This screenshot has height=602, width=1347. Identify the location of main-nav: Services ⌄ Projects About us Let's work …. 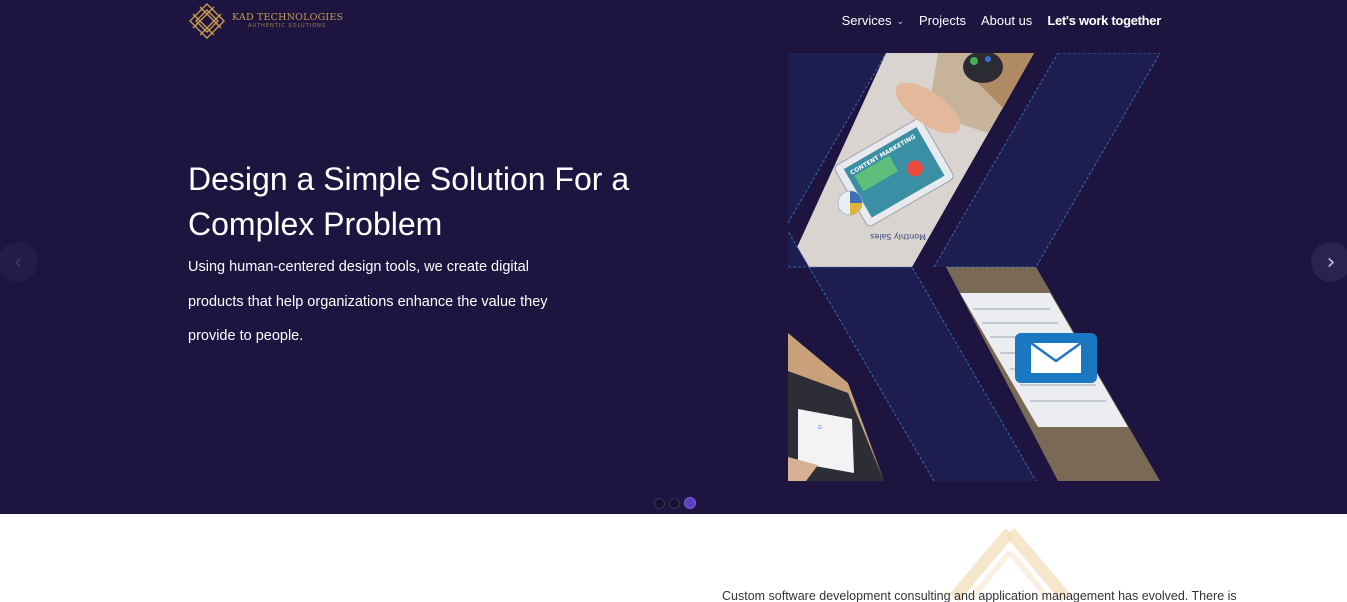
(1002, 20).